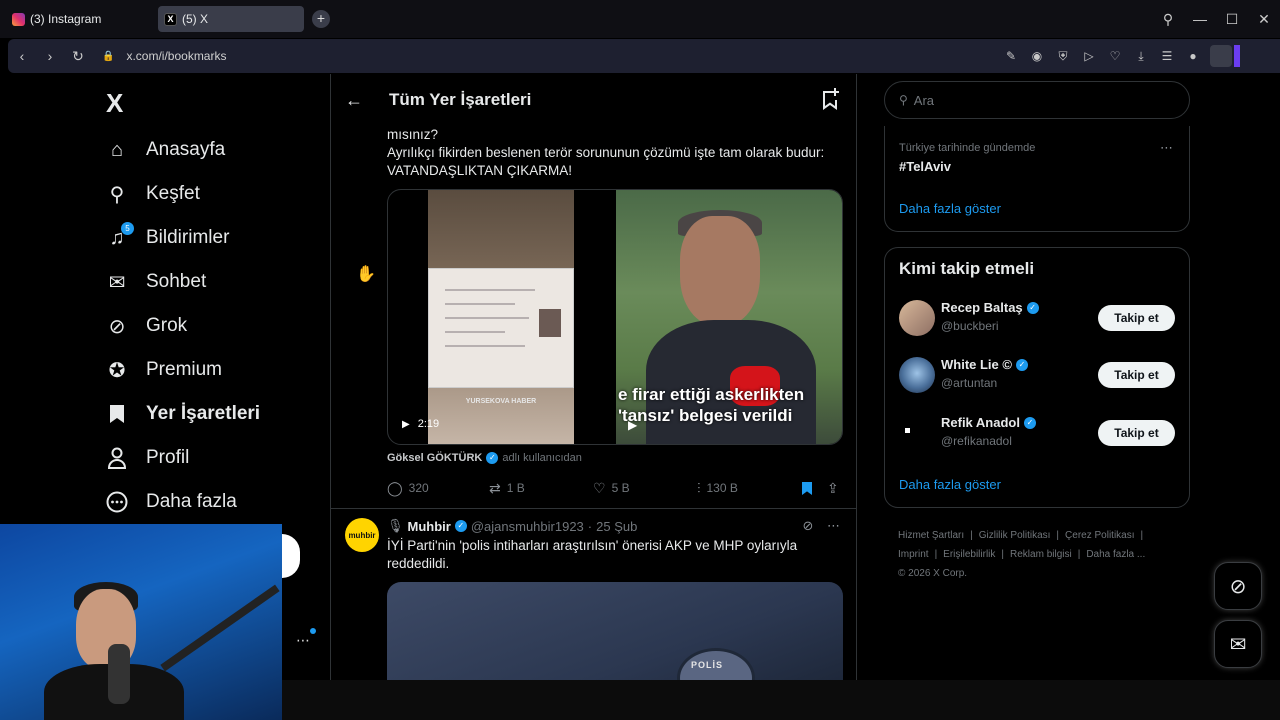 This screenshot has width=1280, height=720. What do you see at coordinates (460, 526) in the screenshot?
I see `verified-icon: ✓` at bounding box center [460, 526].